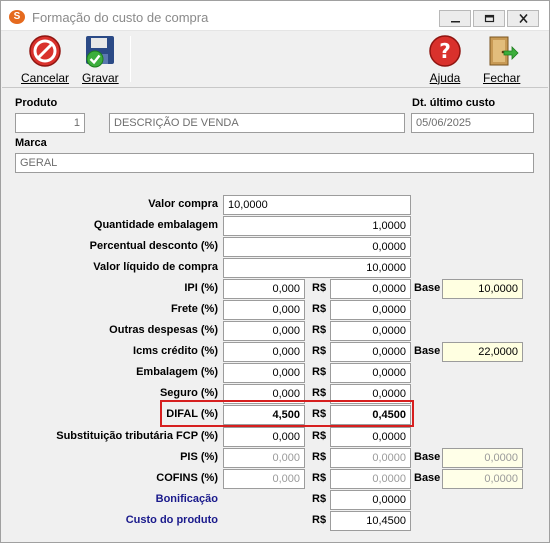  What do you see at coordinates (186, 499) in the screenshot?
I see `bonificacao-label: Bonificação` at bounding box center [186, 499].